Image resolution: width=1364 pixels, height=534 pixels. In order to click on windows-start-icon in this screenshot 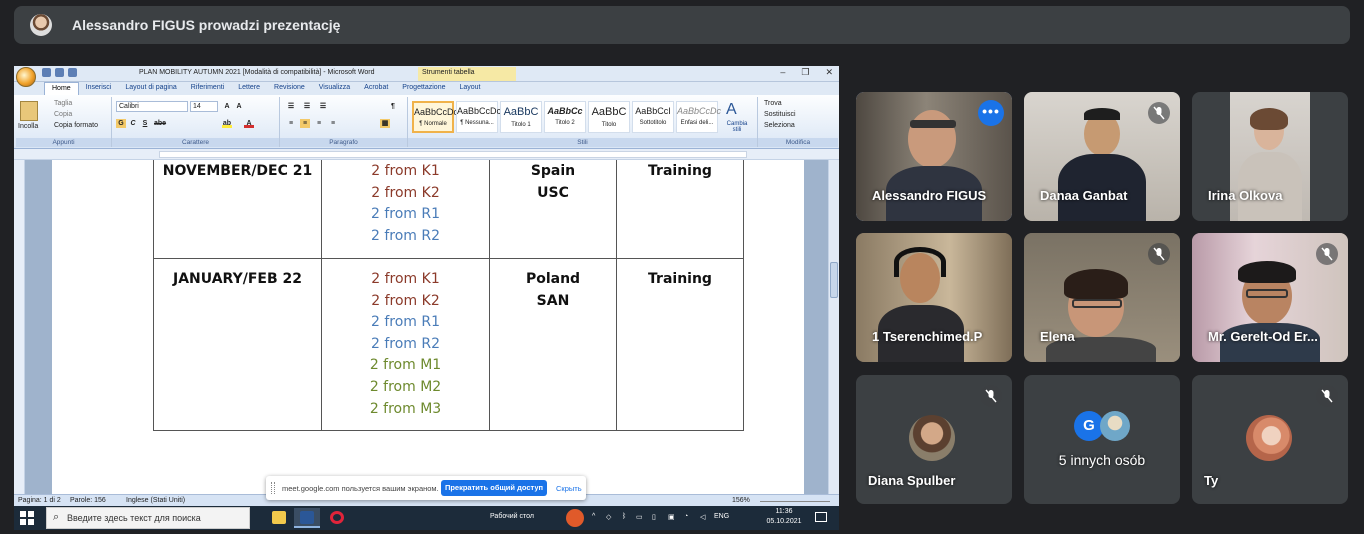, I will do `click(27, 518)`.